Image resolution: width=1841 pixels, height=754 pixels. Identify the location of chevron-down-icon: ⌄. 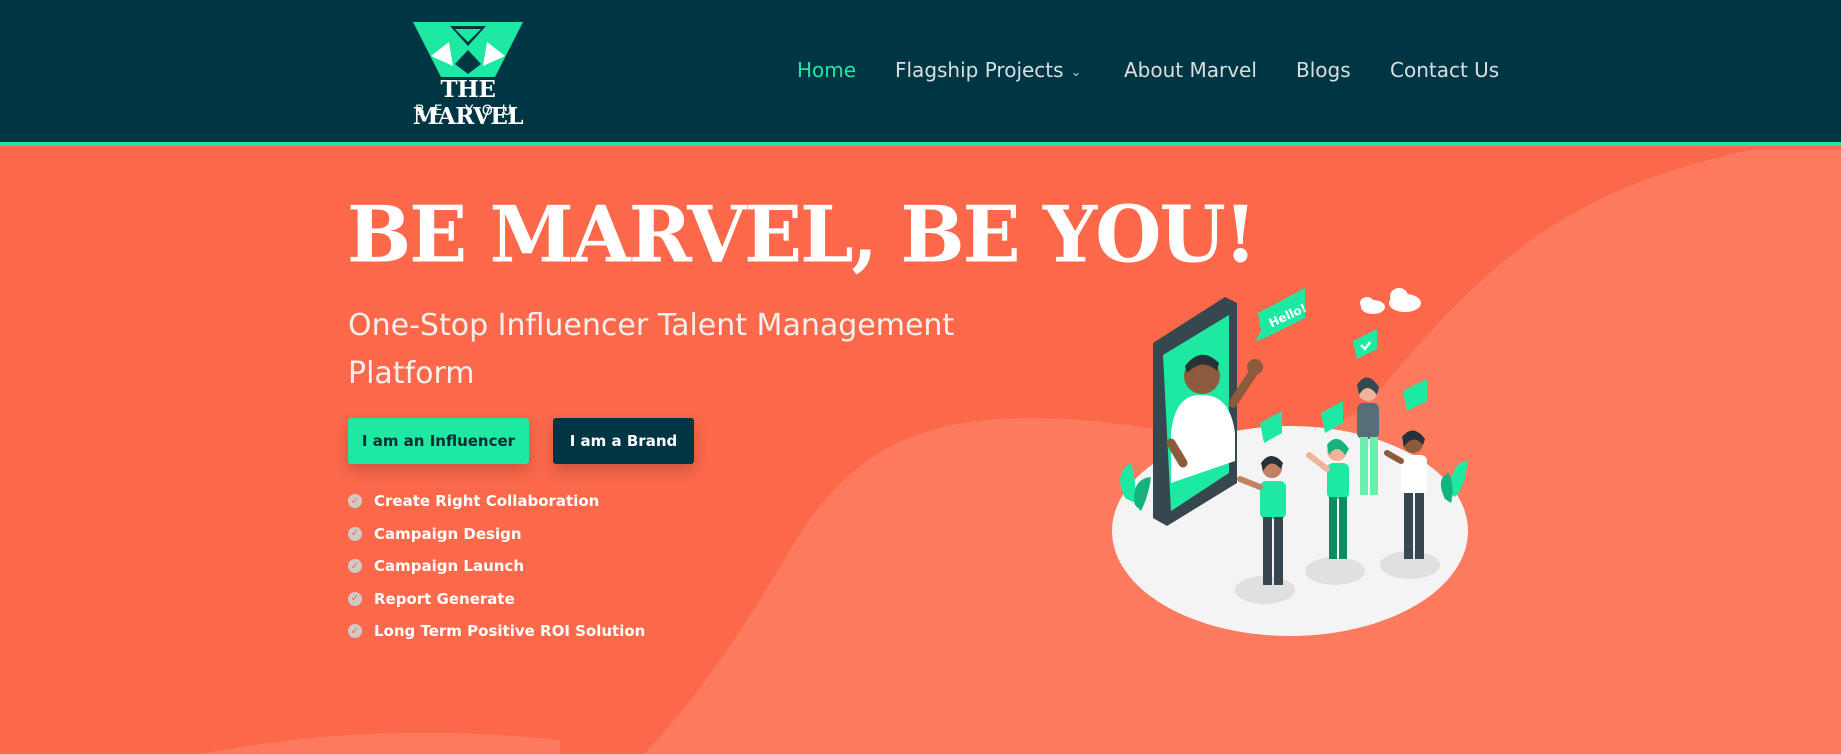
(1076, 72).